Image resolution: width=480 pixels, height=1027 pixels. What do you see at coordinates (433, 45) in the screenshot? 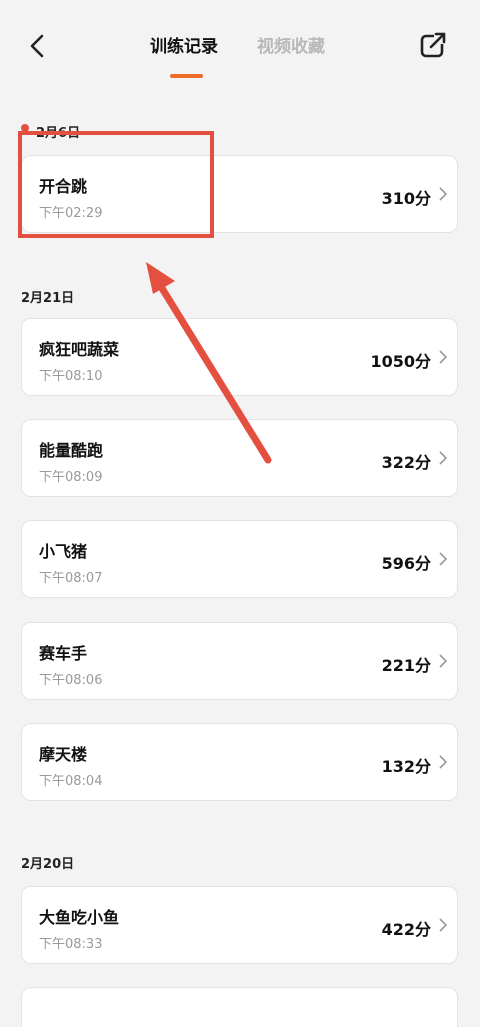
I see `share-icon` at bounding box center [433, 45].